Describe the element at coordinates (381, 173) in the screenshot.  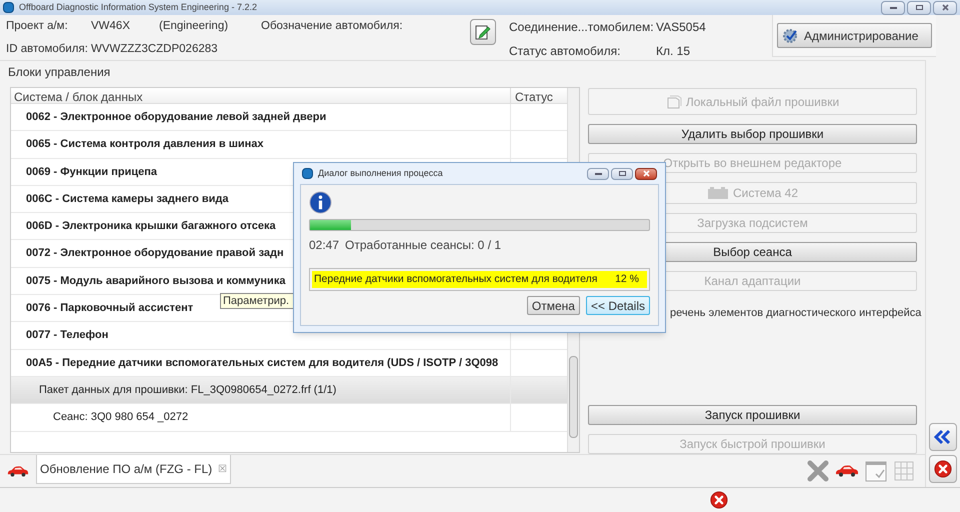
I see `dialog-title: Диалог выполнения процесса` at that location.